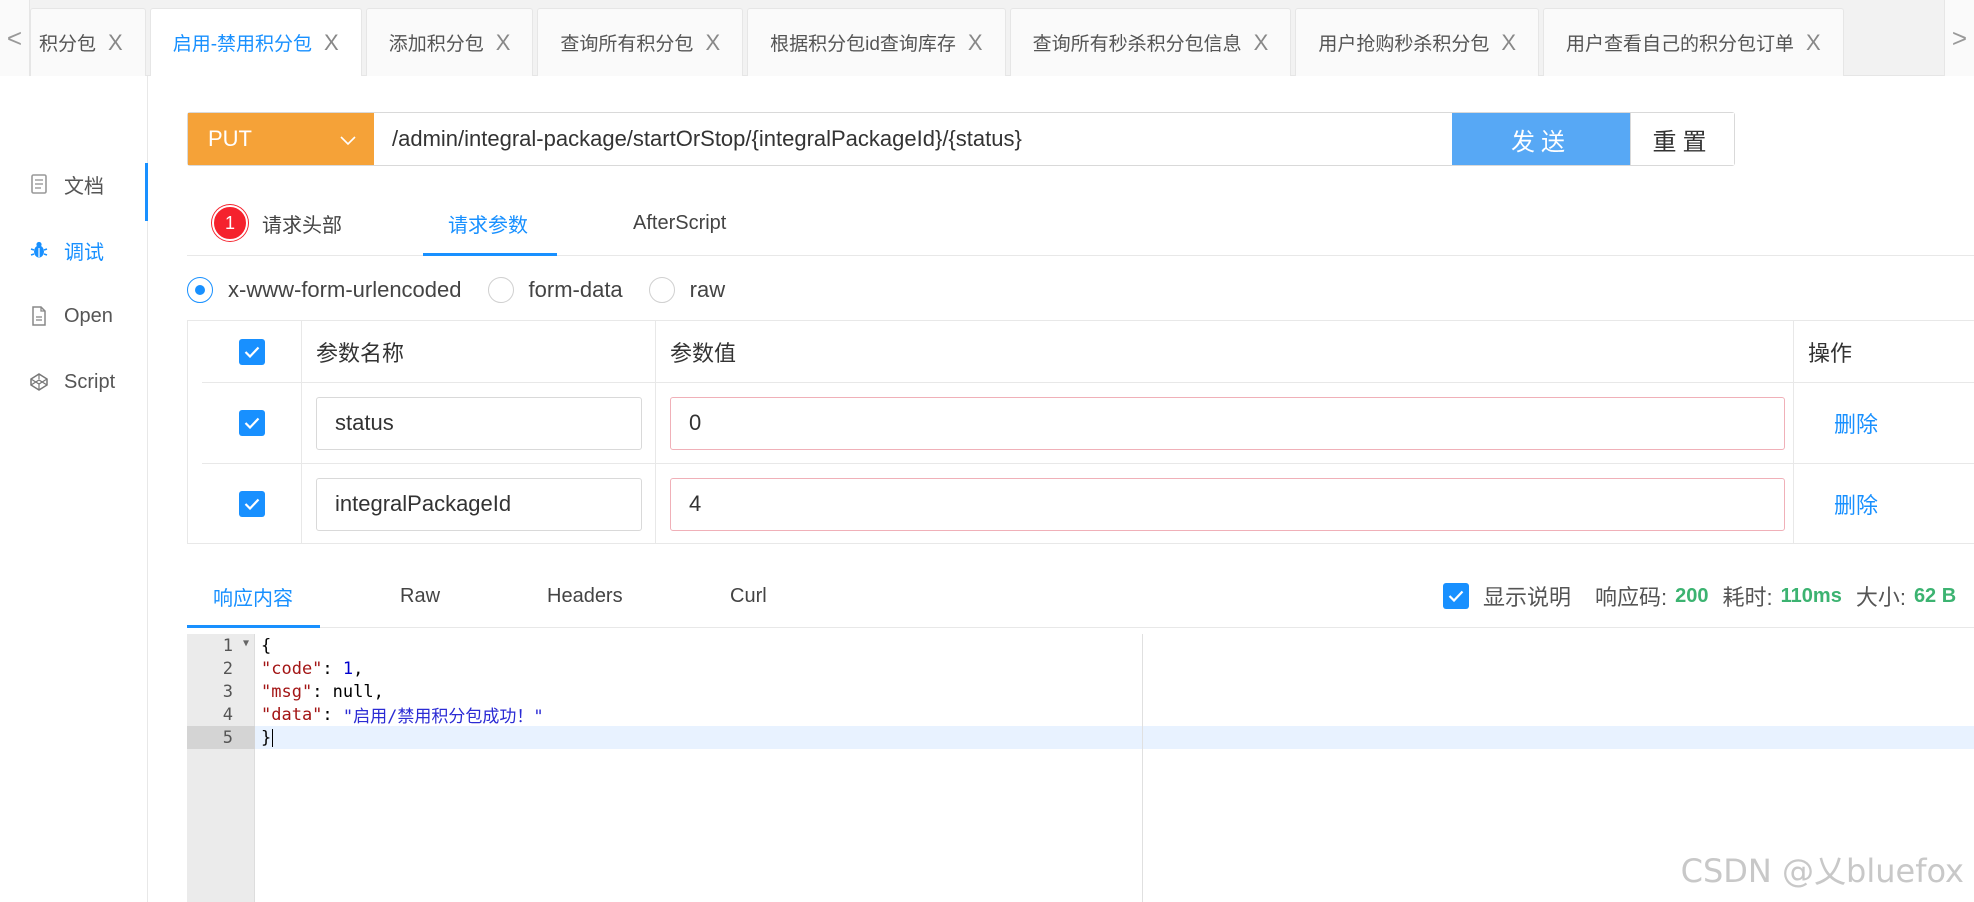 This screenshot has width=1974, height=902. Describe the element at coordinates (273, 737) in the screenshot. I see `text-cursor` at that location.